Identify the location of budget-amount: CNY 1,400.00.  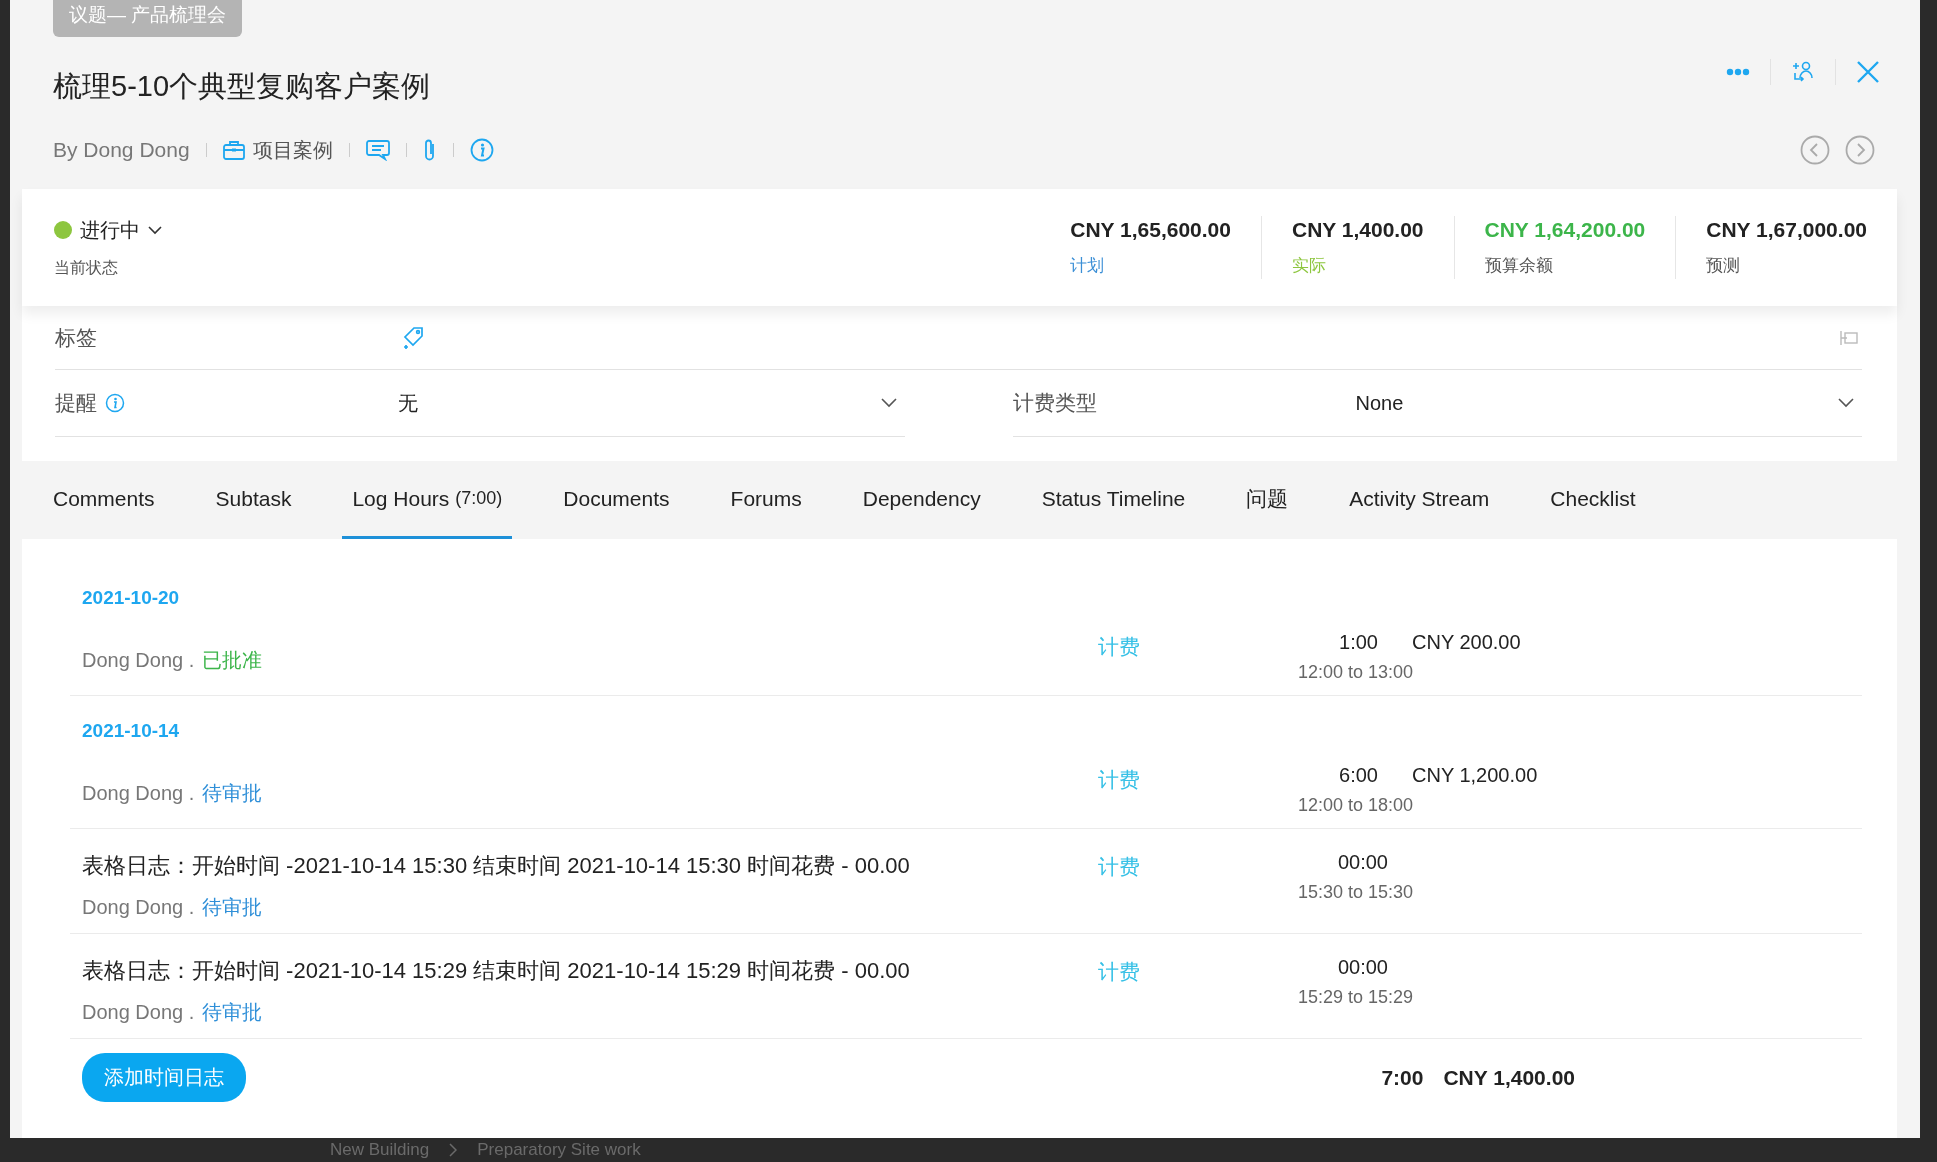
(1358, 230).